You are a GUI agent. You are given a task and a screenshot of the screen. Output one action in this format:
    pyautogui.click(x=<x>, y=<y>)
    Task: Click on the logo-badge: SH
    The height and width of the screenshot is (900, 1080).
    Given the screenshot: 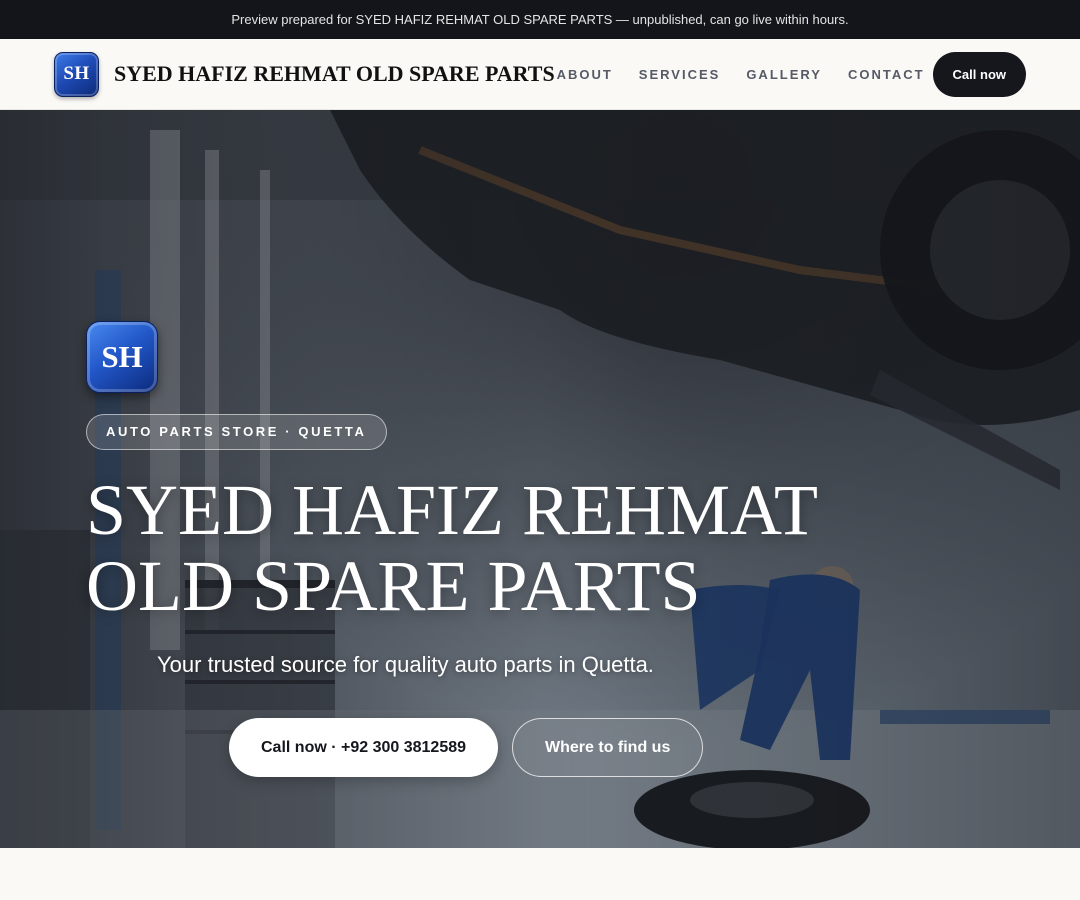 What is the action you would take?
    pyautogui.click(x=76, y=74)
    